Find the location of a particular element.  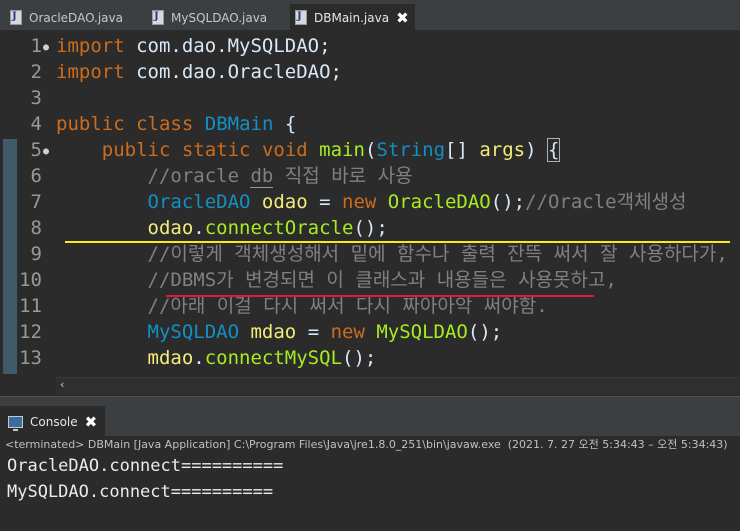

code-text: //이렇게 객체생성해서 밑에 함수나 출력 잔뜩 써서 잘 사용하다가, is located at coordinates (392, 254).